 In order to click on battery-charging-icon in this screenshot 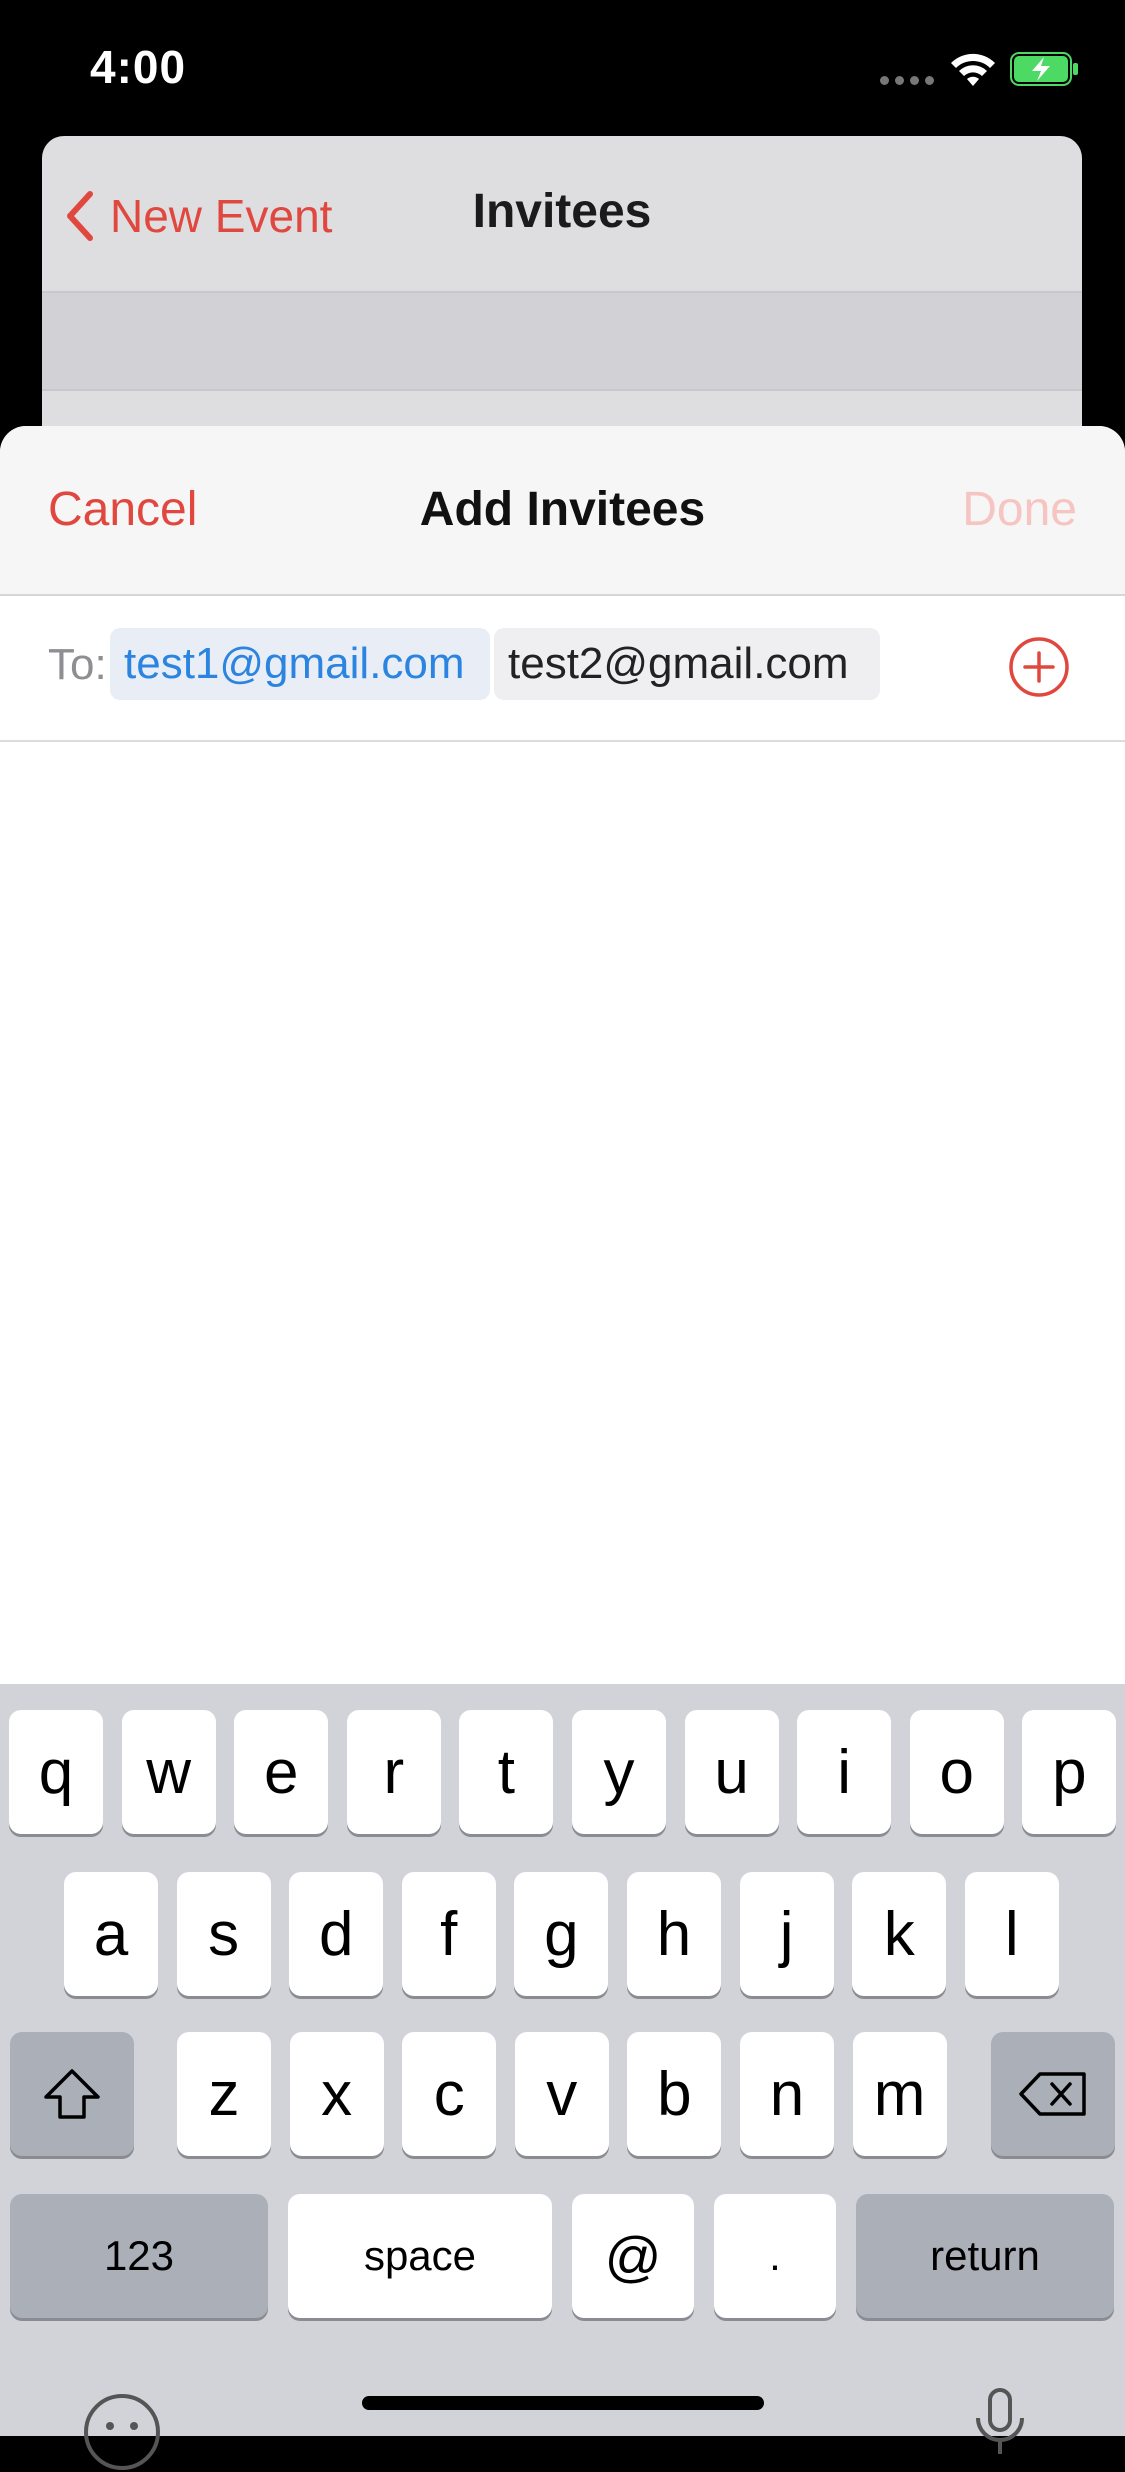, I will do `click(1044, 69)`.